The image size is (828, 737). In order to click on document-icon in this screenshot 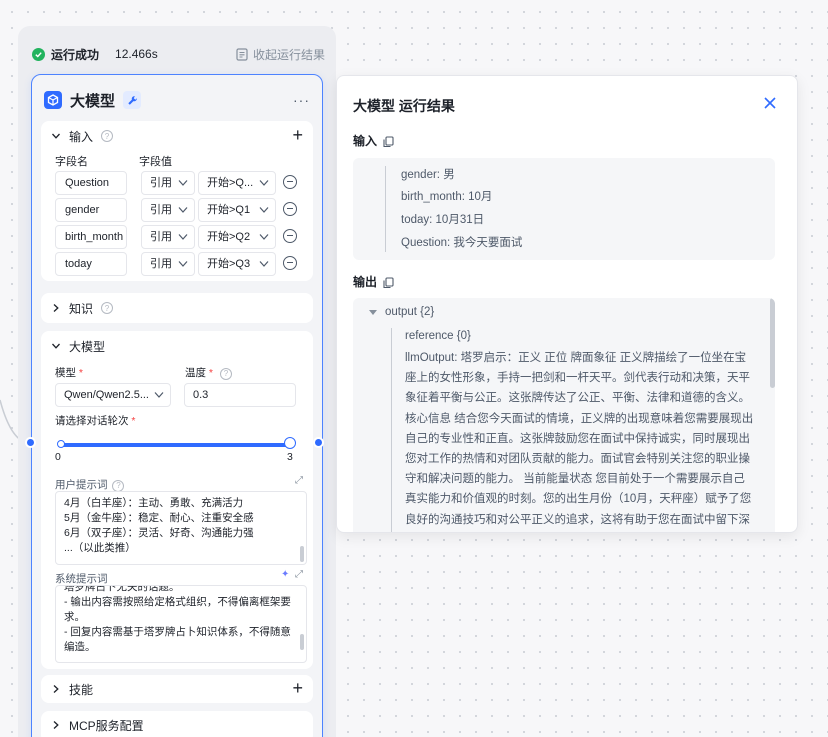, I will do `click(242, 54)`.